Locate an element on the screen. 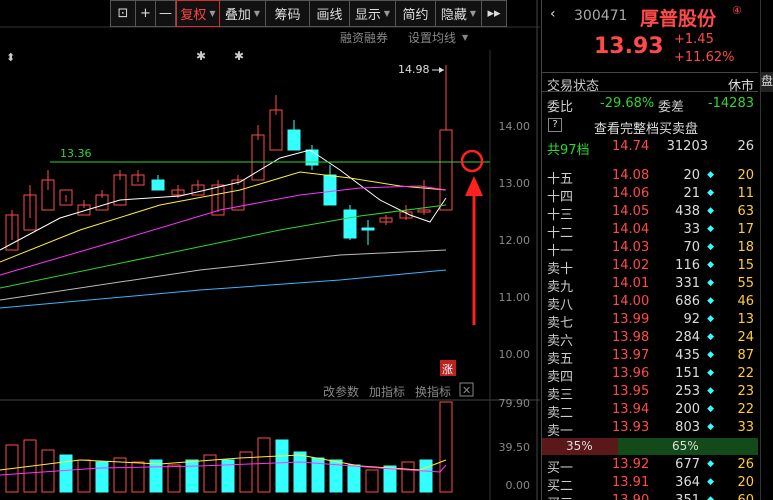 Image resolution: width=773 pixels, height=500 pixels. ask-row: 卖八 14.00 686 46 ◆ is located at coordinates (650, 303).